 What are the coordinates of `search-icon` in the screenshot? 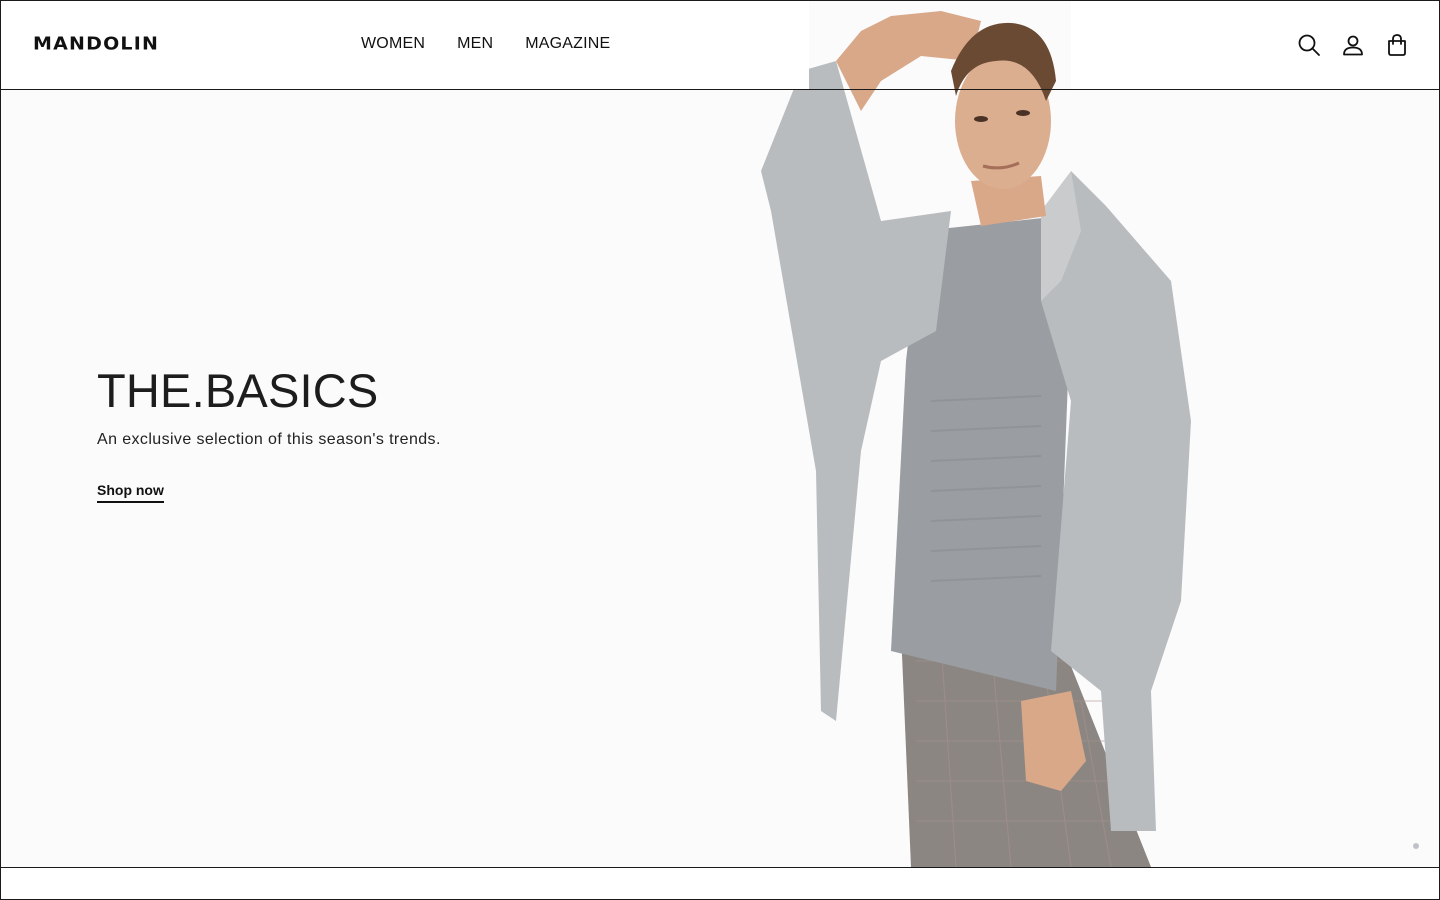 It's located at (1309, 45).